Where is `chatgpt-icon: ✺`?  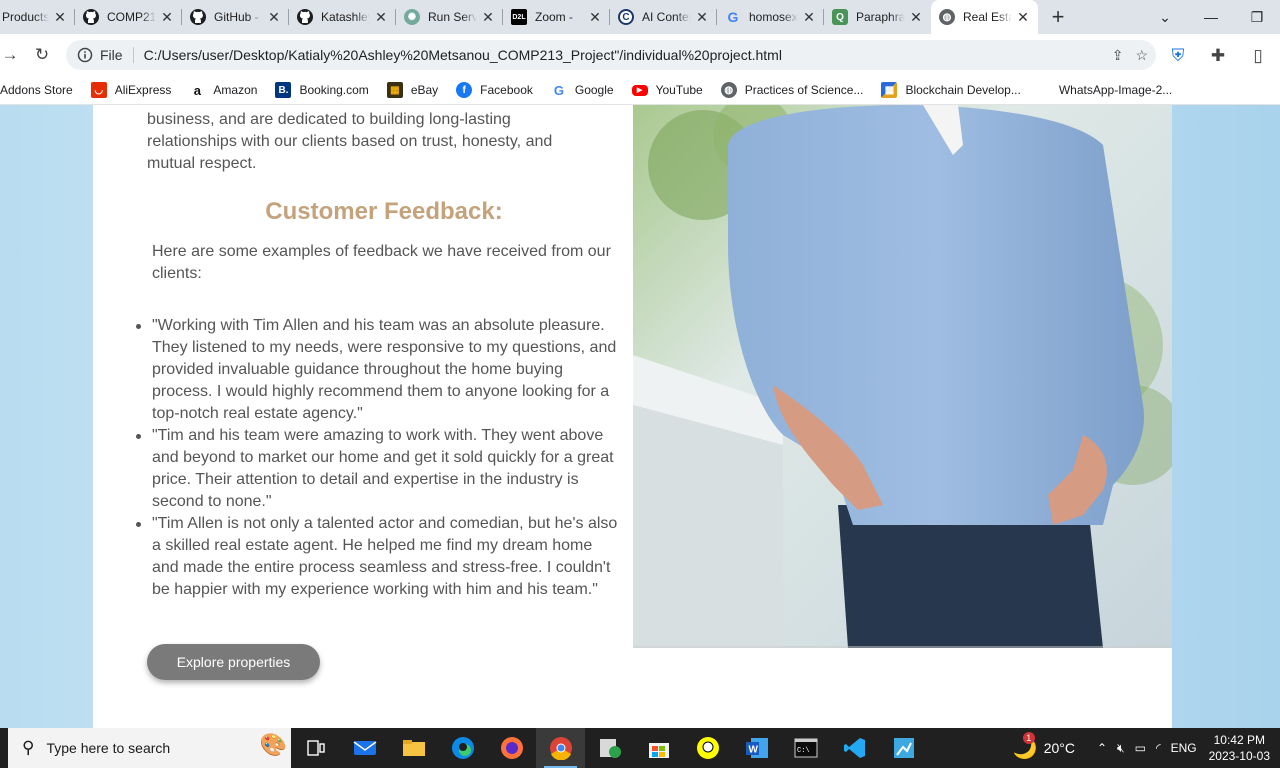
chatgpt-icon: ✺ is located at coordinates (412, 17).